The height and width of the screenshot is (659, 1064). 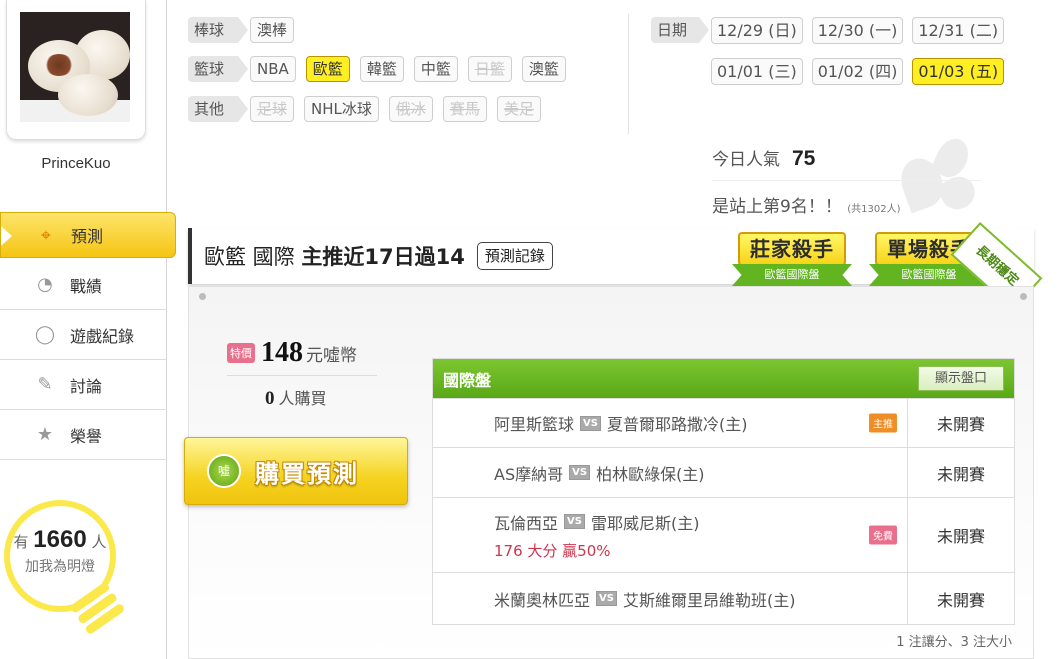 What do you see at coordinates (224, 471) in the screenshot?
I see `coin-icon: 噓` at bounding box center [224, 471].